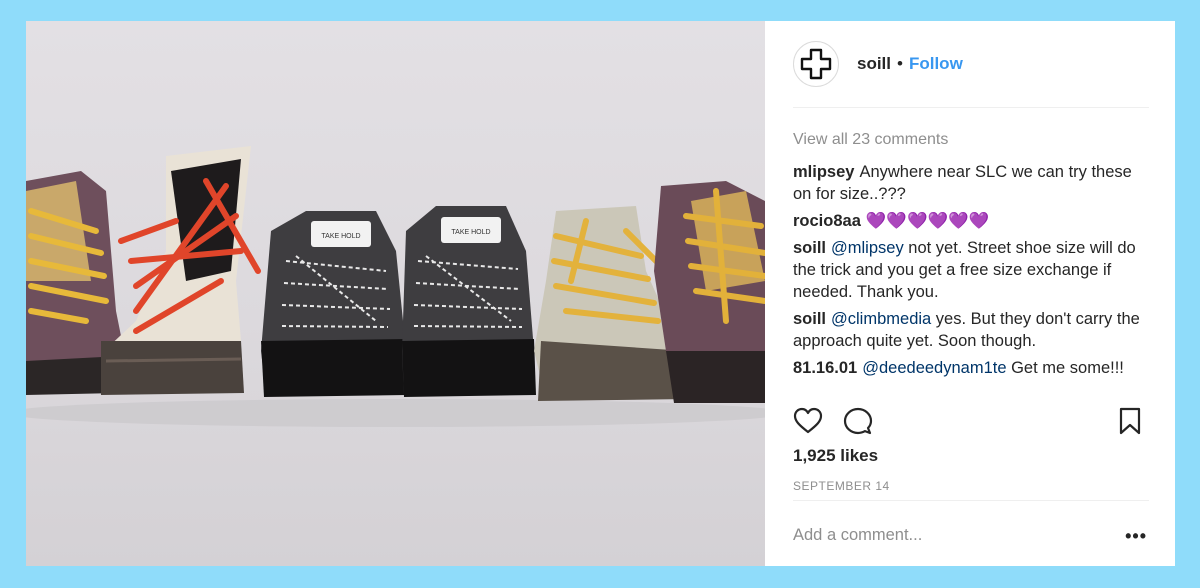 Image resolution: width=1200 pixels, height=588 pixels. Describe the element at coordinates (827, 221) in the screenshot. I see `comment-username: rocio8aa` at that location.